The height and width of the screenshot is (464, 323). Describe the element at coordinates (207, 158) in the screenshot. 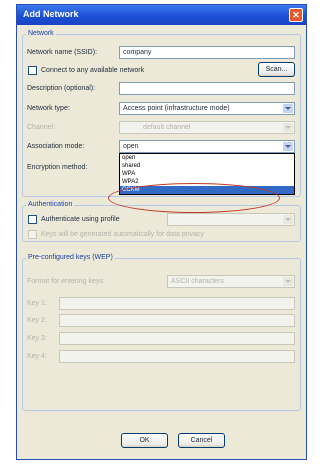

I see `dropdown-option: open` at that location.